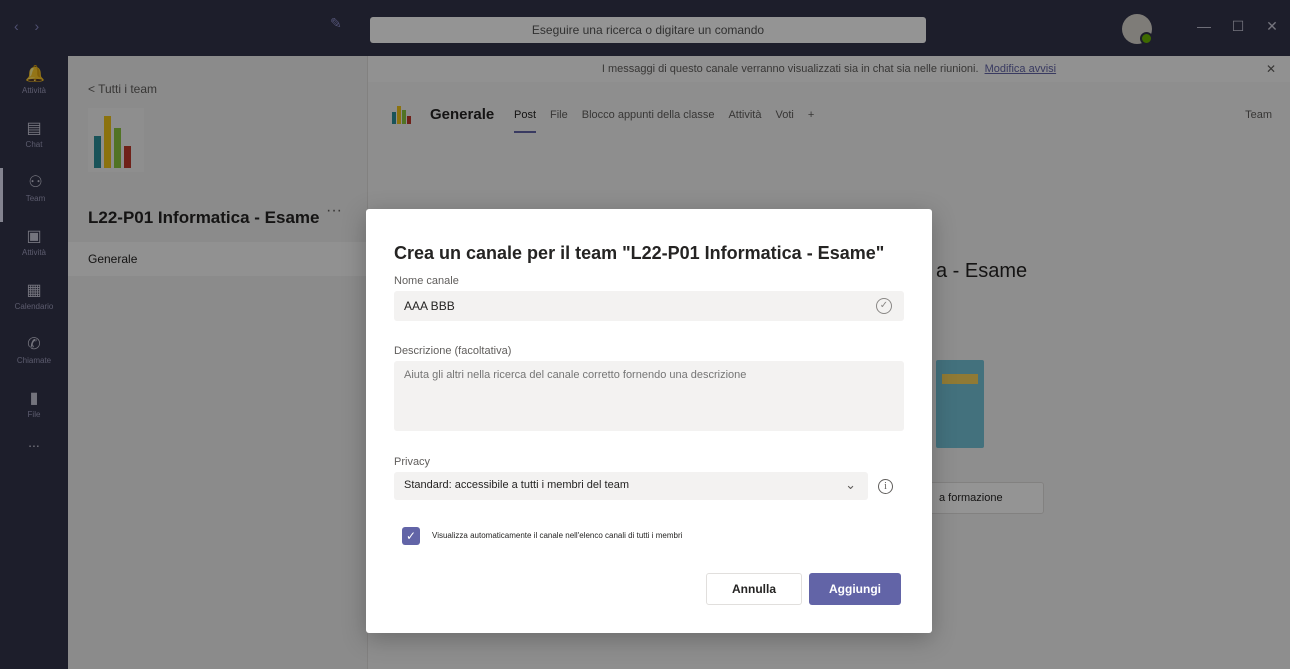  What do you see at coordinates (411, 536) in the screenshot?
I see `show-channel-checkbox: ✓` at bounding box center [411, 536].